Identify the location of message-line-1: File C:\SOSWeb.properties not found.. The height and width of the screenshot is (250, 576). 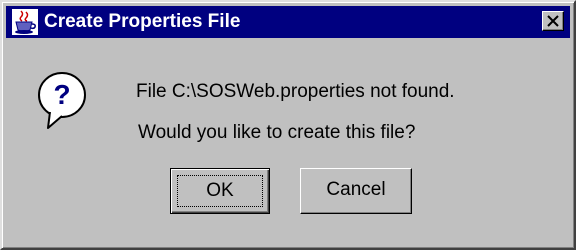
(295, 91).